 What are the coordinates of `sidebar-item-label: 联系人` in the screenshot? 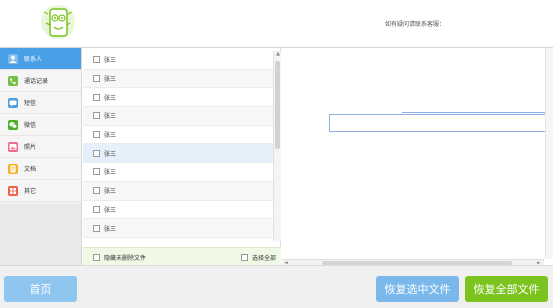 It's located at (33, 59).